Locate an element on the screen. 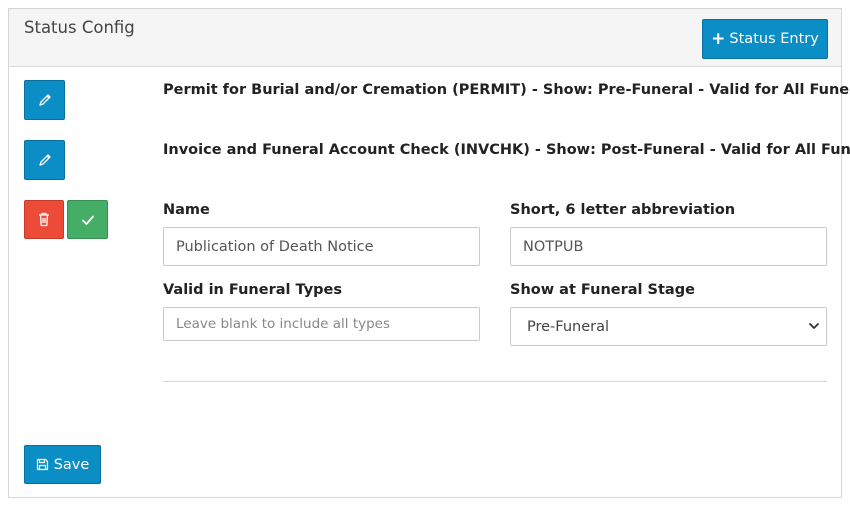  save-button: Save is located at coordinates (62, 464).